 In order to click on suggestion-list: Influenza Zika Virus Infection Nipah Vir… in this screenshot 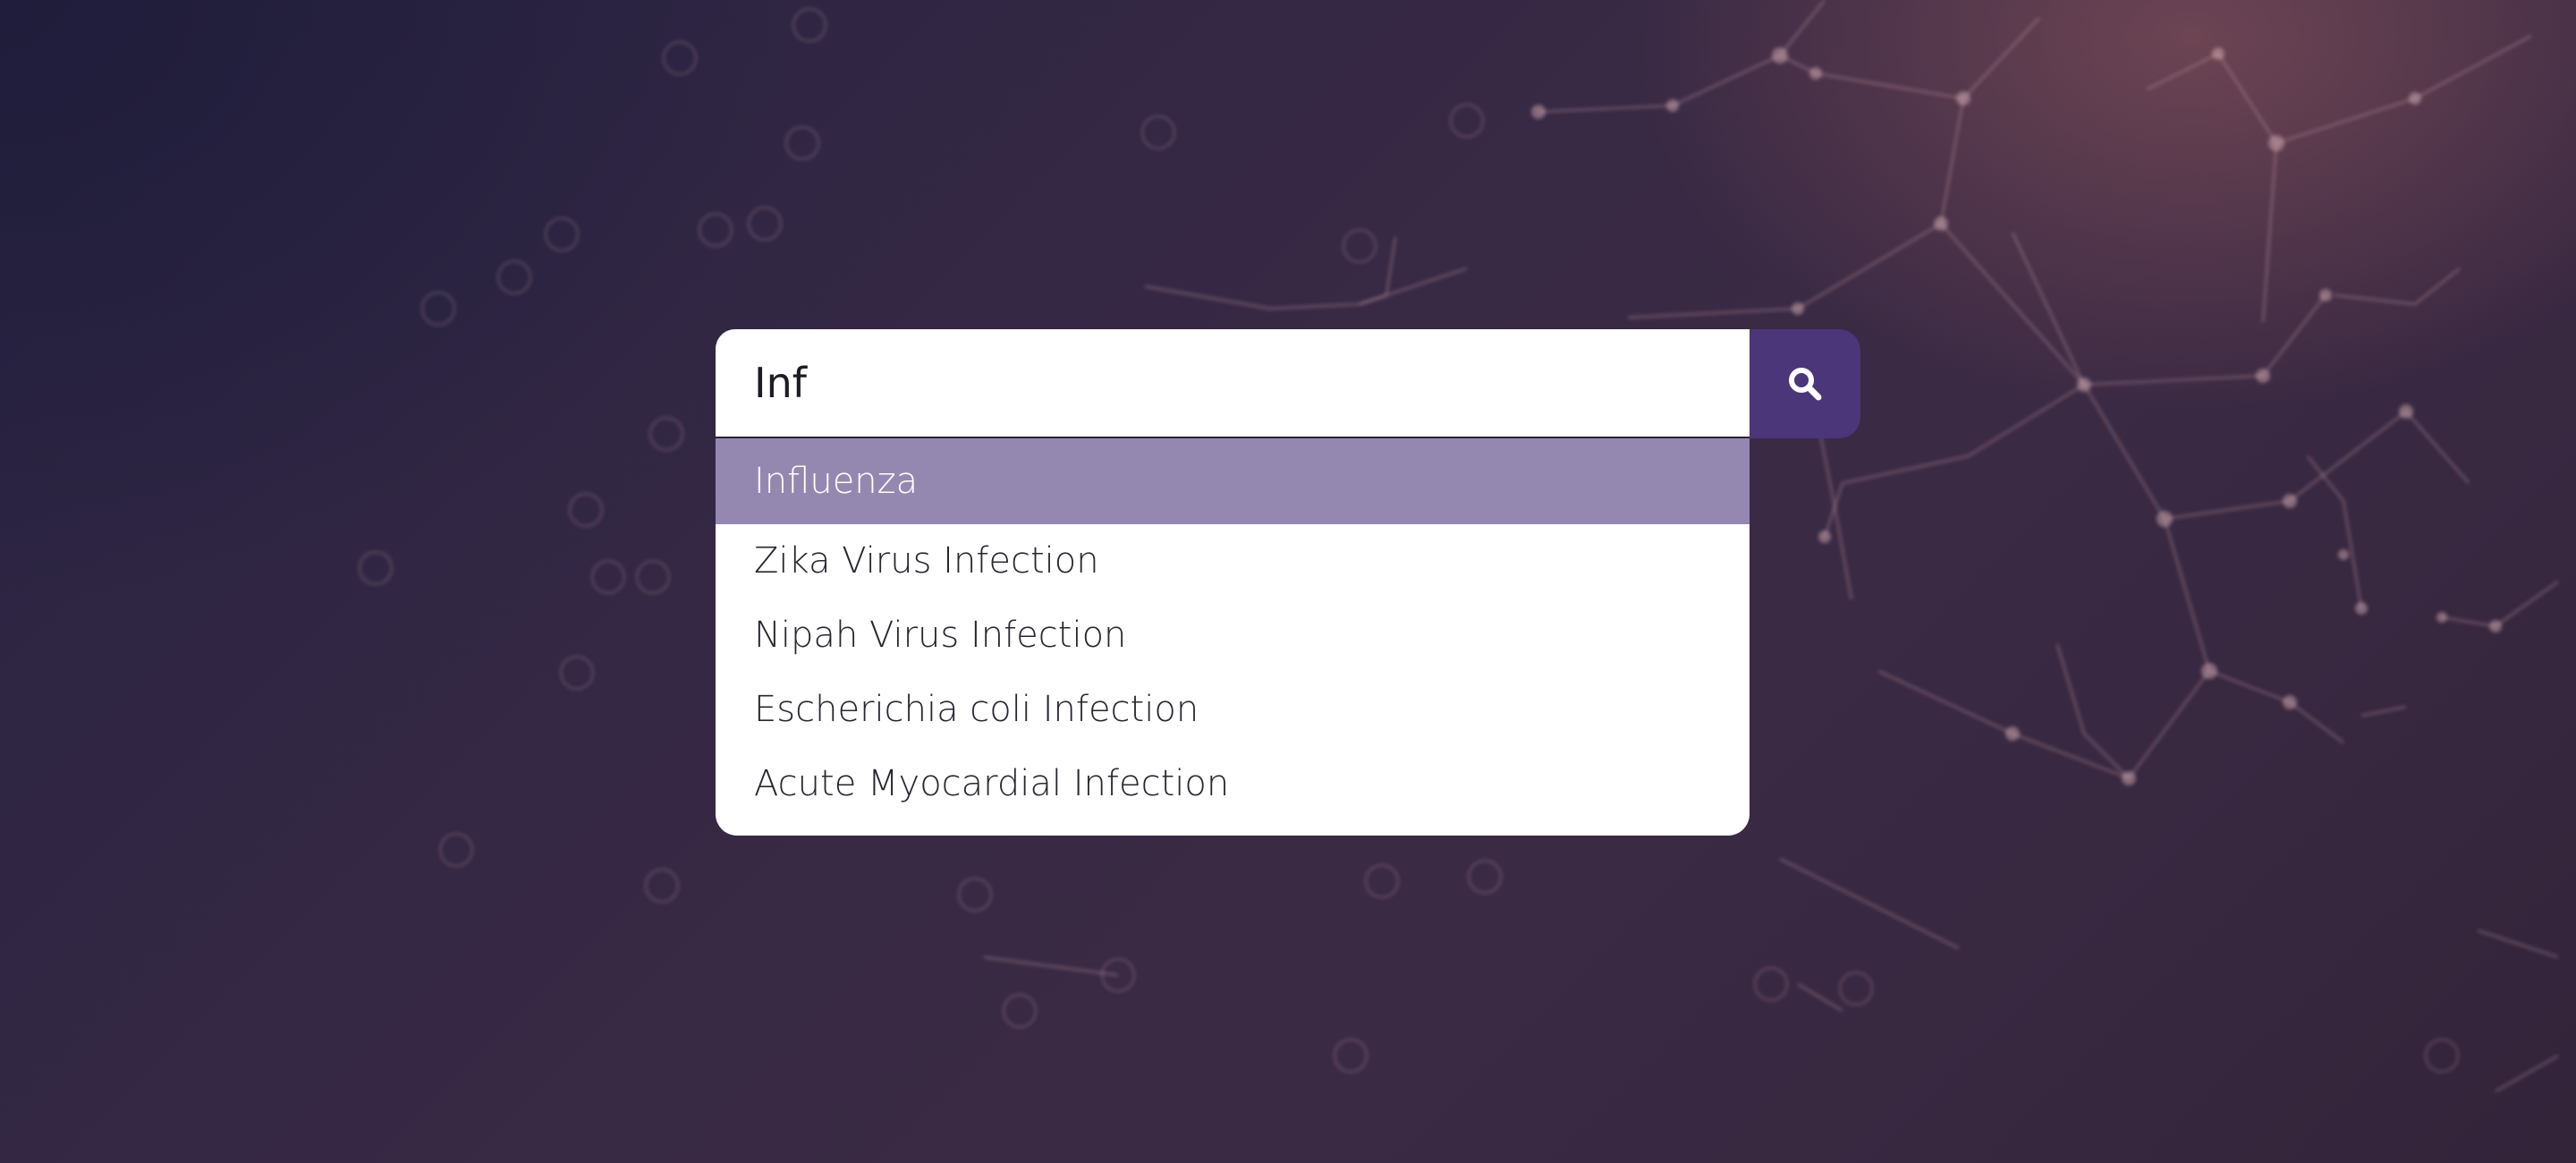, I will do `click(1233, 637)`.